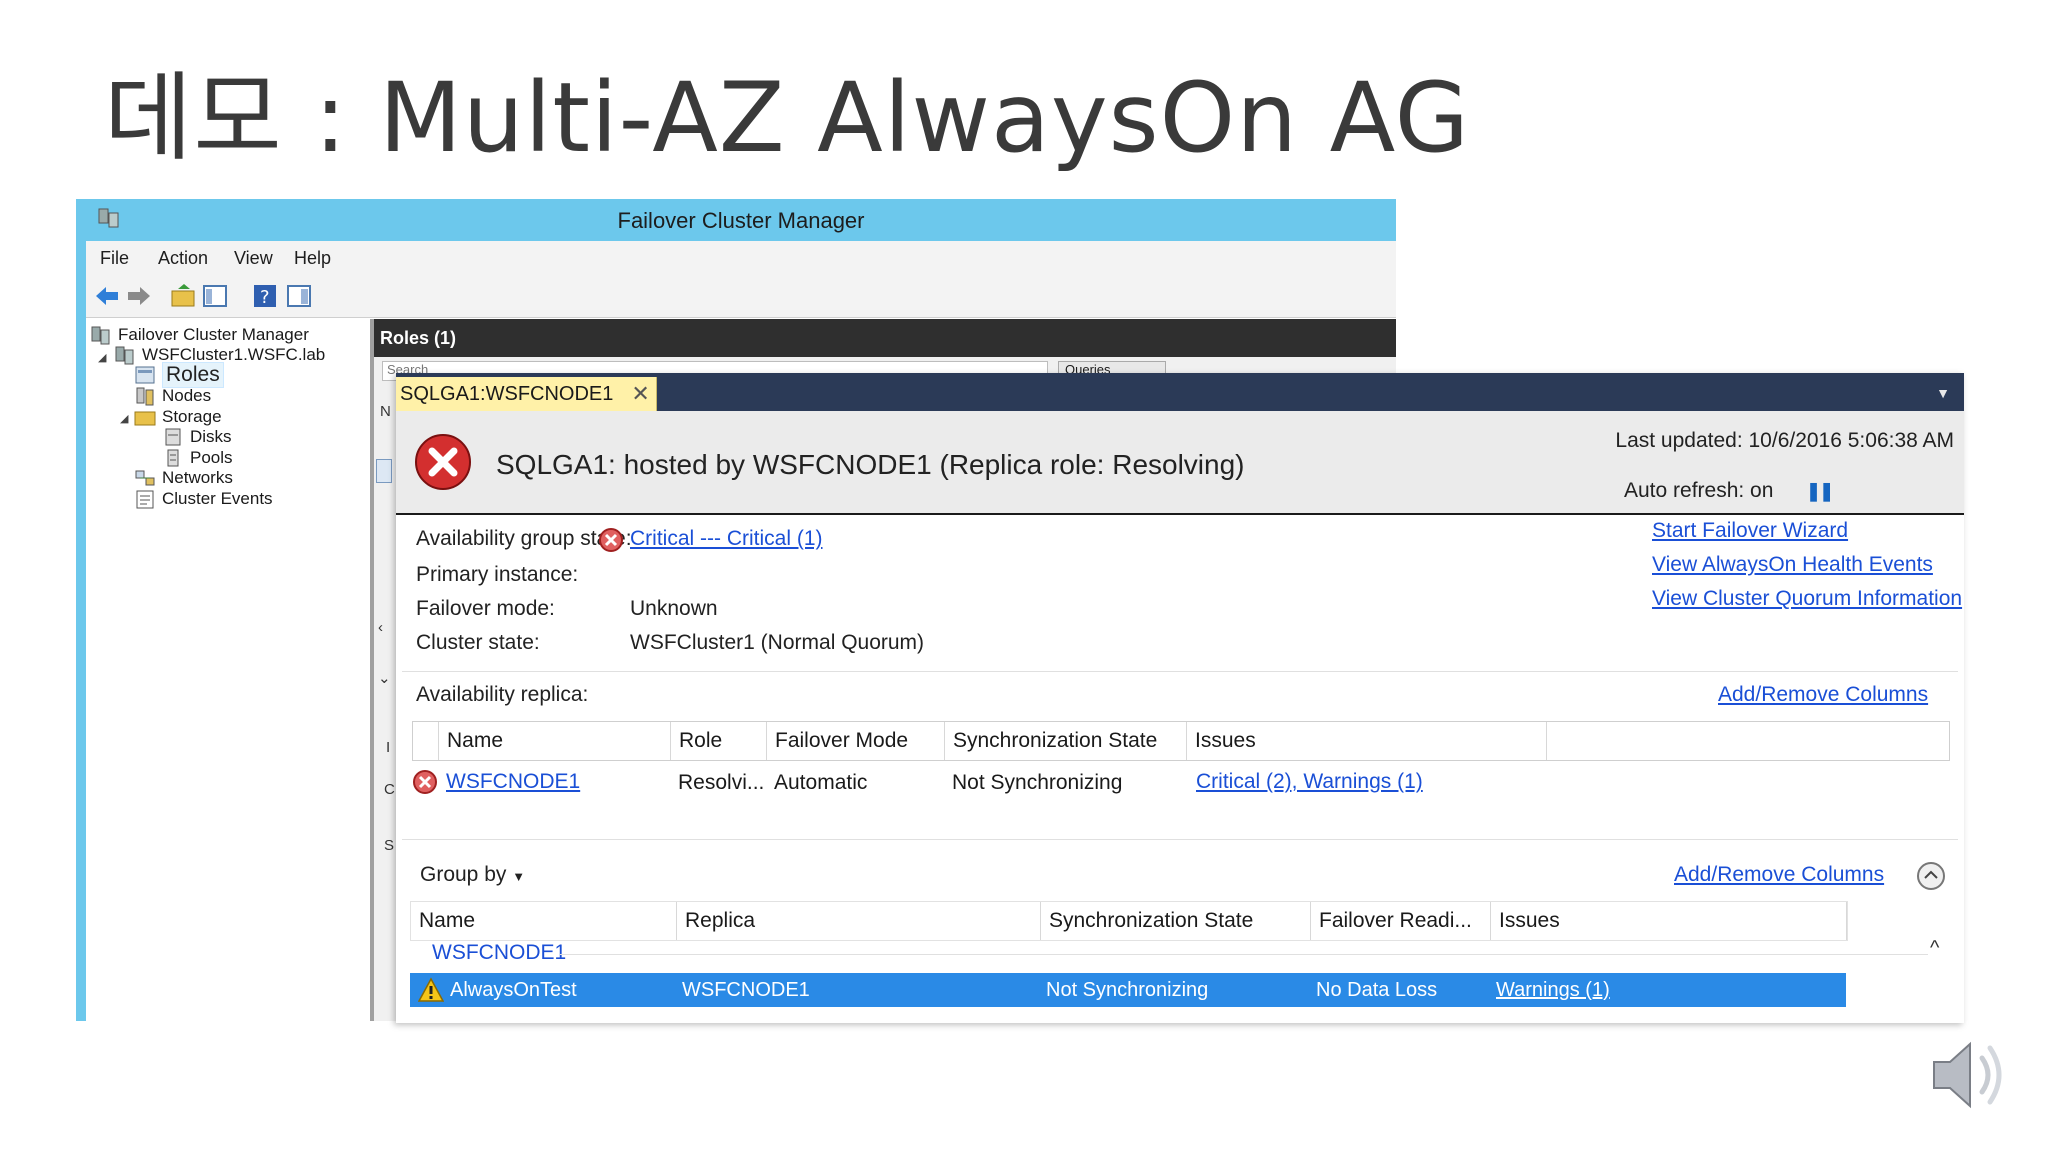 Image resolution: width=2048 pixels, height=1152 pixels. What do you see at coordinates (1750, 531) in the screenshot?
I see `start-failover-wizard-link: Start Failover Wizard` at bounding box center [1750, 531].